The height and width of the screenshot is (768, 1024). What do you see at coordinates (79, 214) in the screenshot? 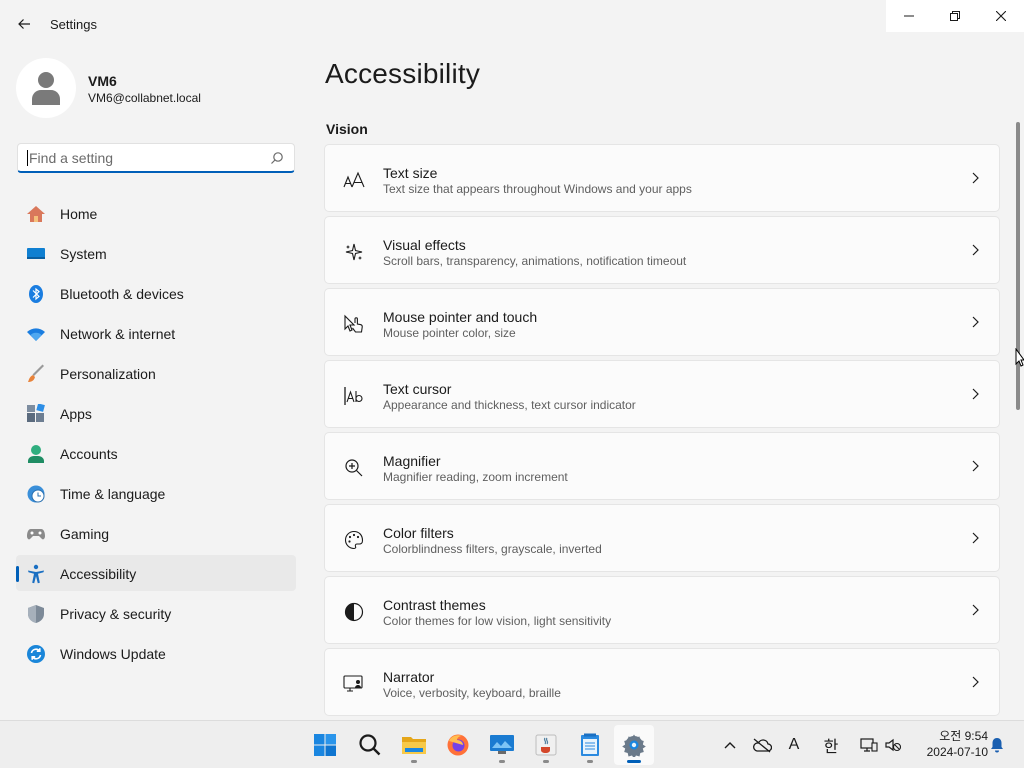
I see `sidebar-item-label: Home` at bounding box center [79, 214].